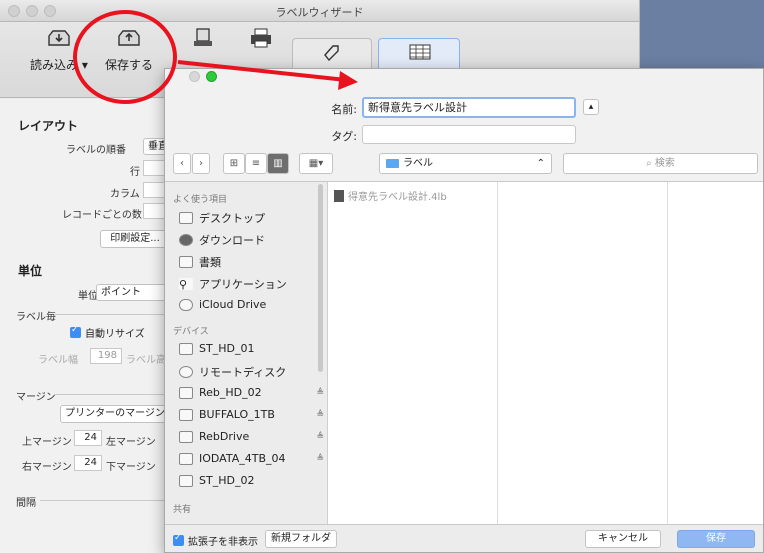  What do you see at coordinates (267, 75) in the screenshot?
I see `annotation-arrow` at bounding box center [267, 75].